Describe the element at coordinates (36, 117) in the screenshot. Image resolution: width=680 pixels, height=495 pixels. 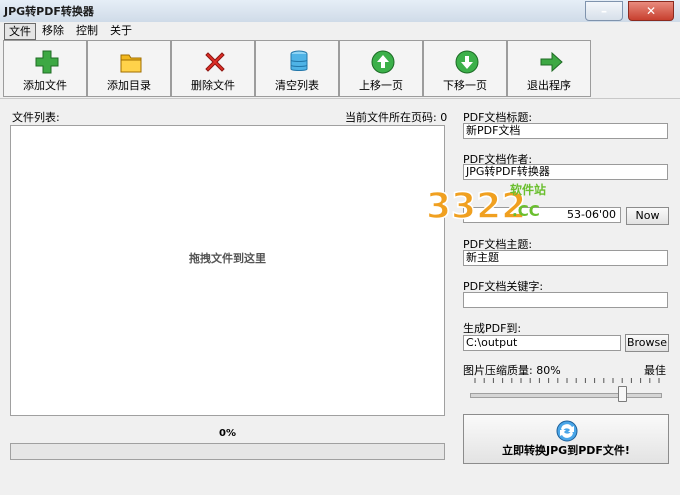
I see `file-list-label: 文件列表:` at that location.